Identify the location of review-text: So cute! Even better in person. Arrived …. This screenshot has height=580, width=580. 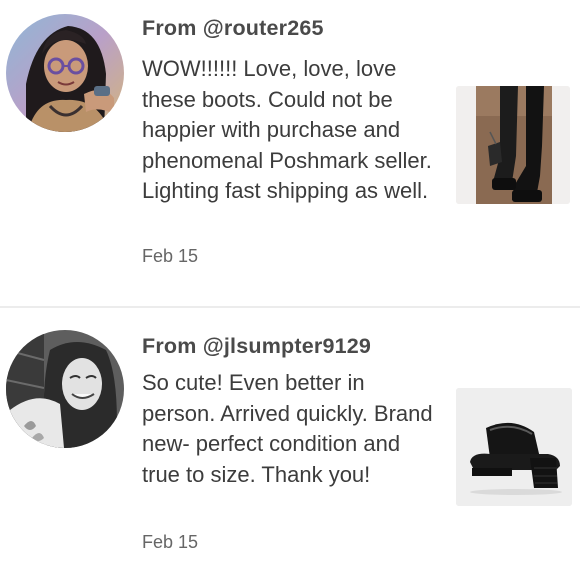
(287, 428).